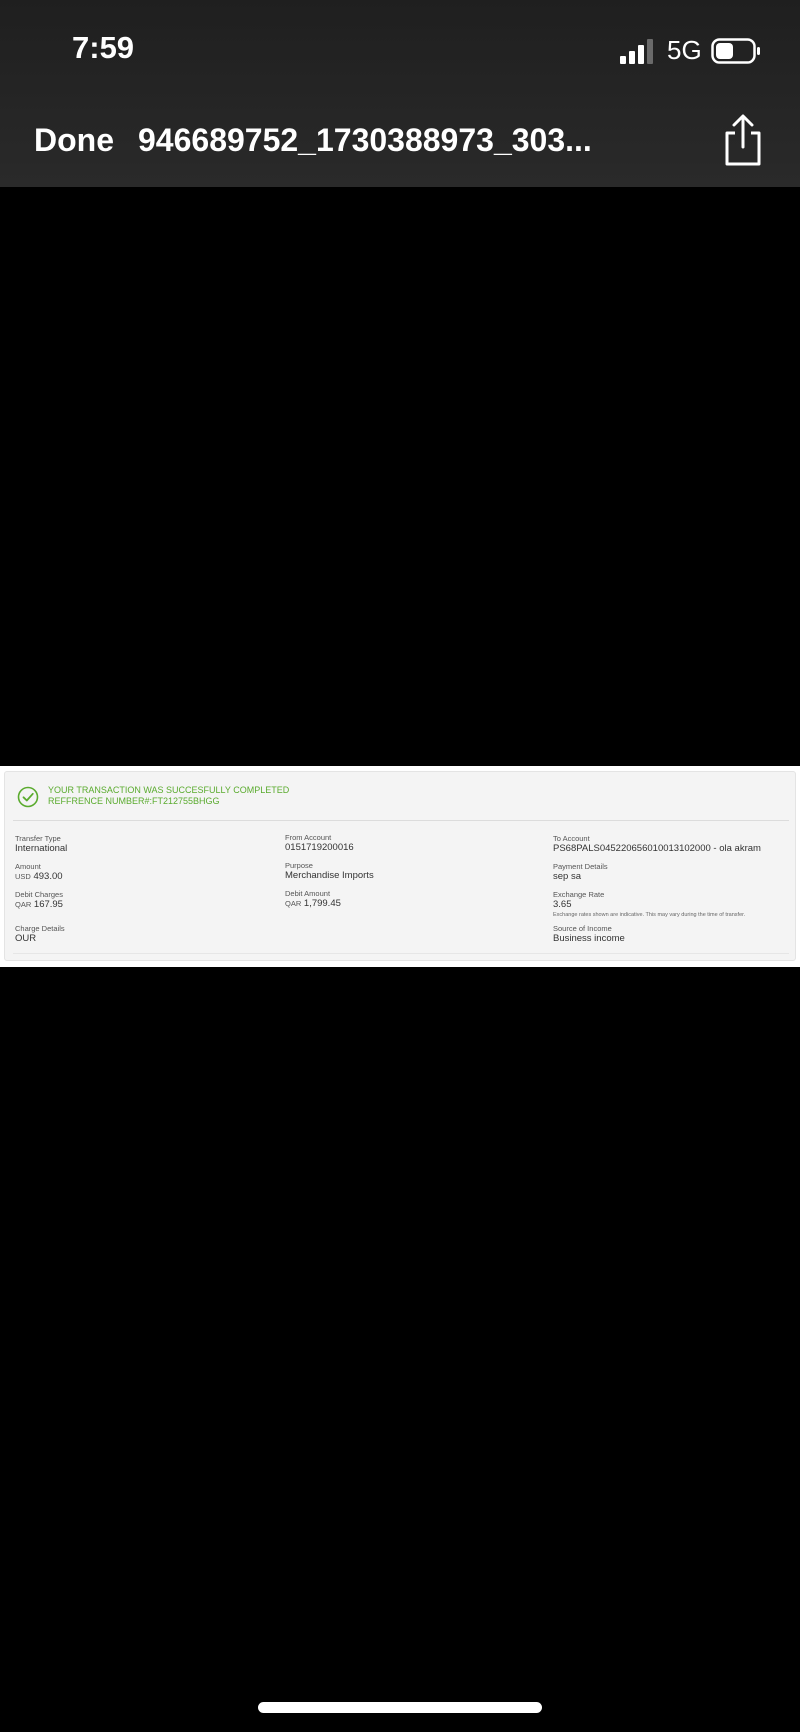 The height and width of the screenshot is (1732, 800). I want to click on cellular-signal-icon, so click(636, 51).